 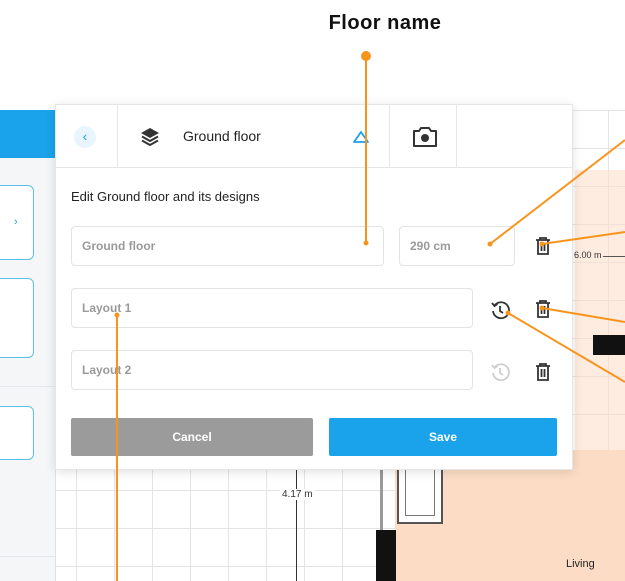 I want to click on panel-heading: Edit Ground floor and its designs, so click(x=165, y=196).